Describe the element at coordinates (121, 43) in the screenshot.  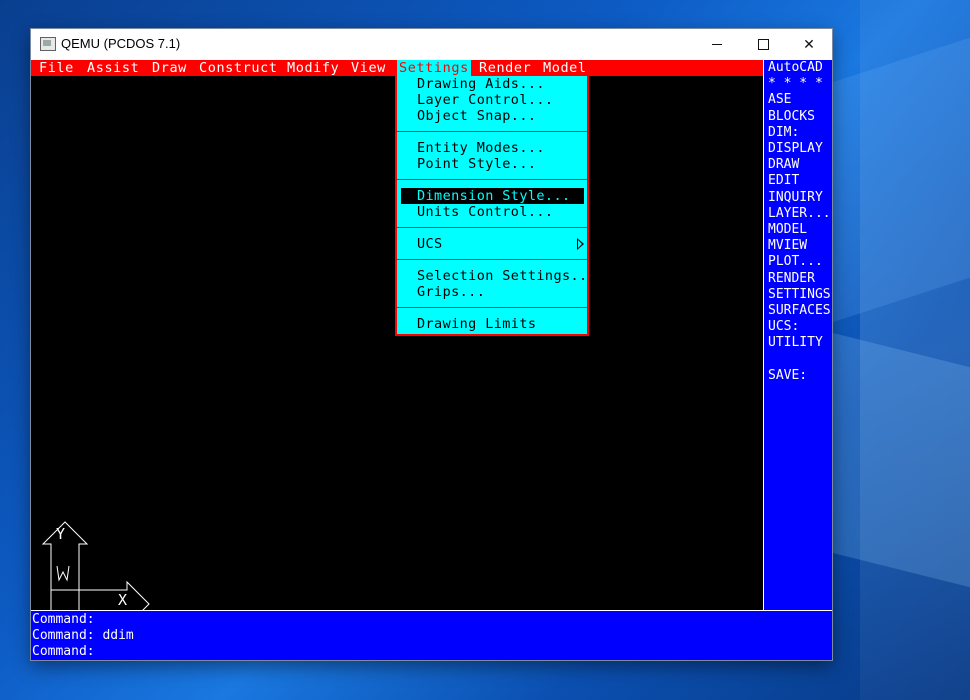
I see `window-title: QEMU (PCDOS 7.1)` at that location.